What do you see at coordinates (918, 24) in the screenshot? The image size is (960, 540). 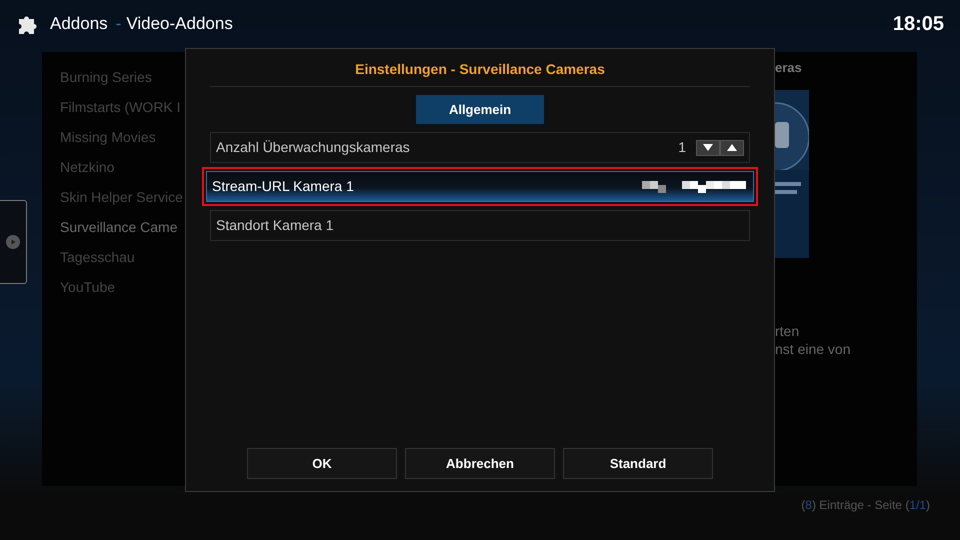 I see `clock: 18:05` at bounding box center [918, 24].